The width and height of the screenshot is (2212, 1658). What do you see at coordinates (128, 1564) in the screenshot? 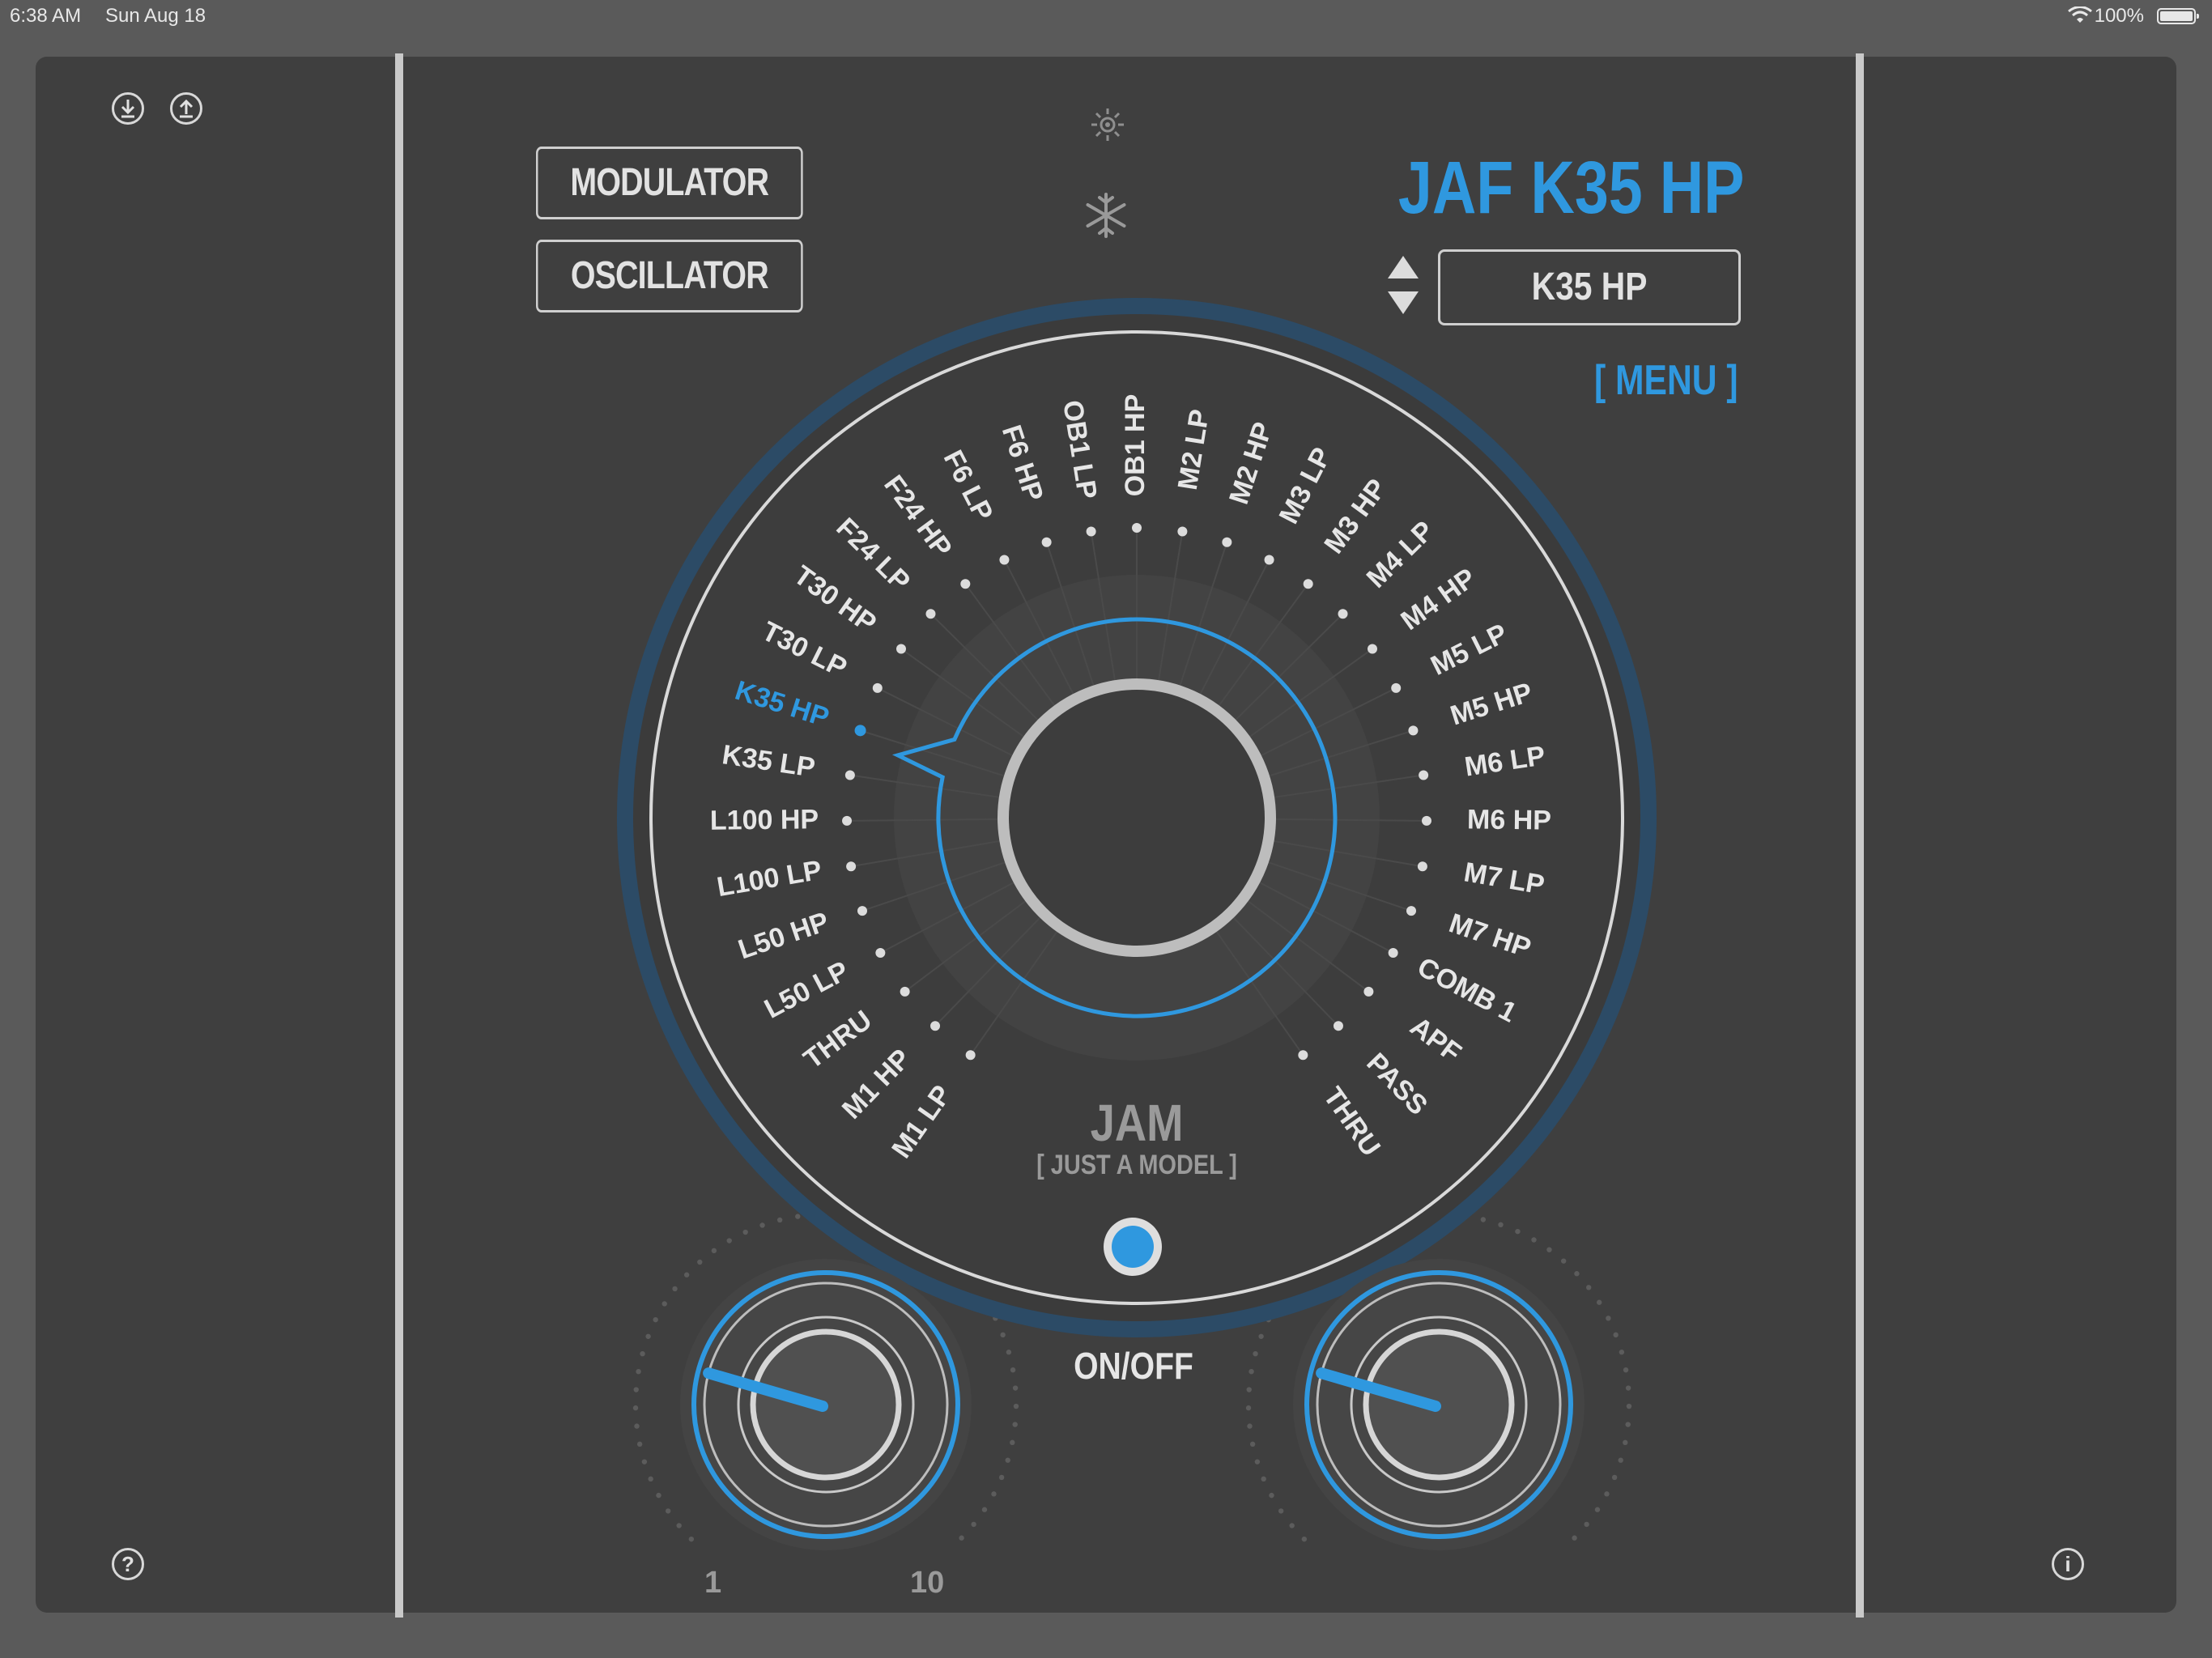
I see `question-circle-icon: ?` at bounding box center [128, 1564].